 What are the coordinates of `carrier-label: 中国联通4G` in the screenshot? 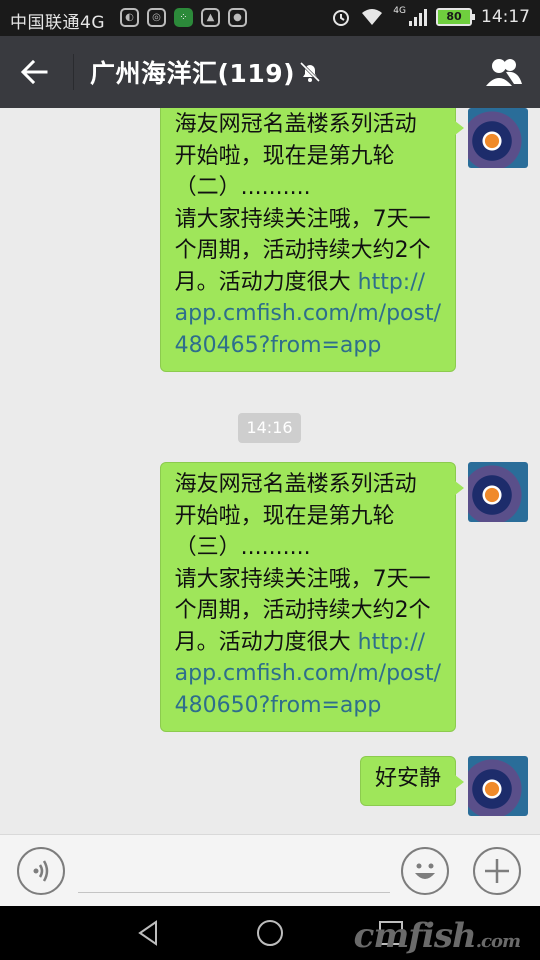 It's located at (57, 23).